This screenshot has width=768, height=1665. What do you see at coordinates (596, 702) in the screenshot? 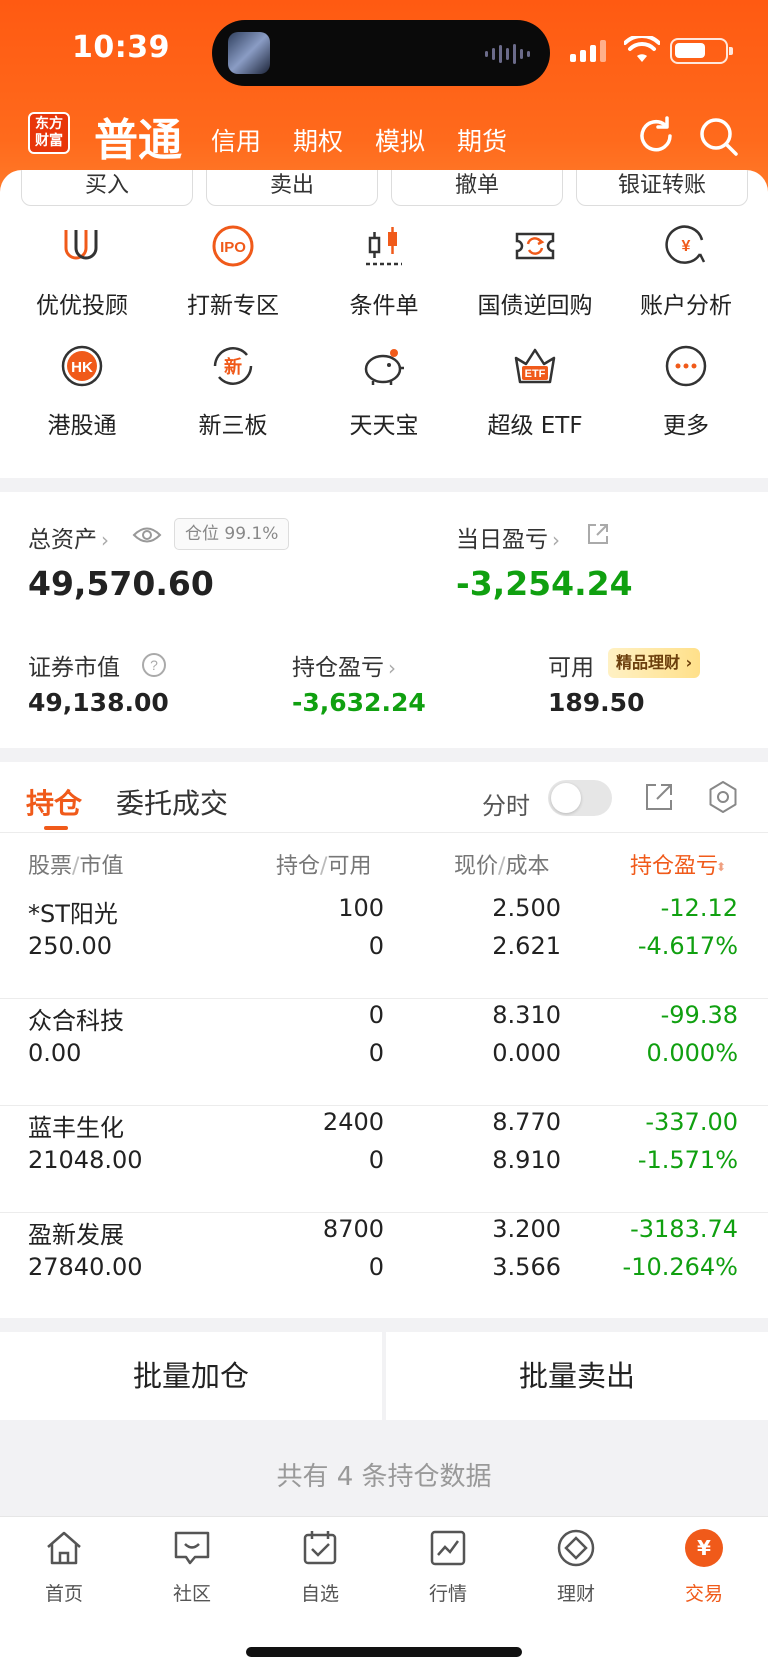
I see `available-value: 189.50` at bounding box center [596, 702].